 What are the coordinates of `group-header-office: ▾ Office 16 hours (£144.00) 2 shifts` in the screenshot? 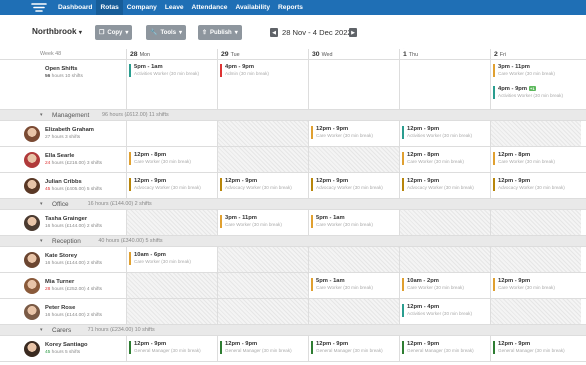 It's located at (293, 204).